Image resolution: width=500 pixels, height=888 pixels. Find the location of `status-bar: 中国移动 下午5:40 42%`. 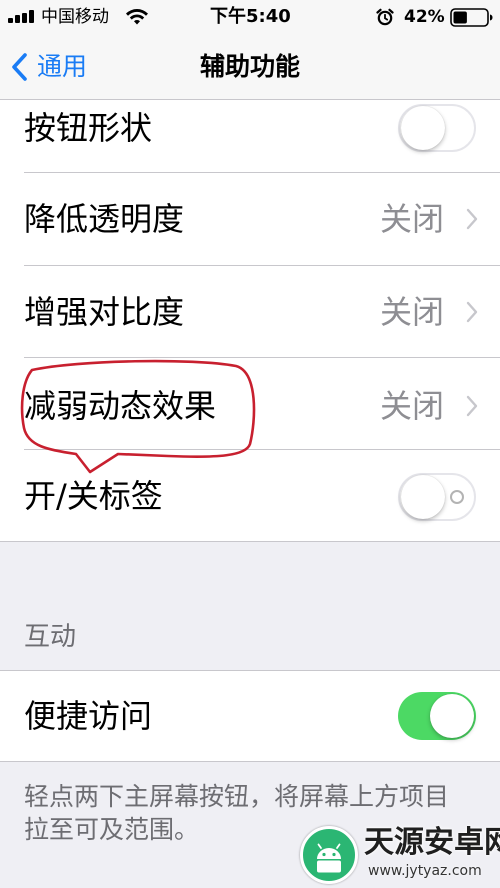

status-bar: 中国移动 下午5:40 42% is located at coordinates (250, 17).